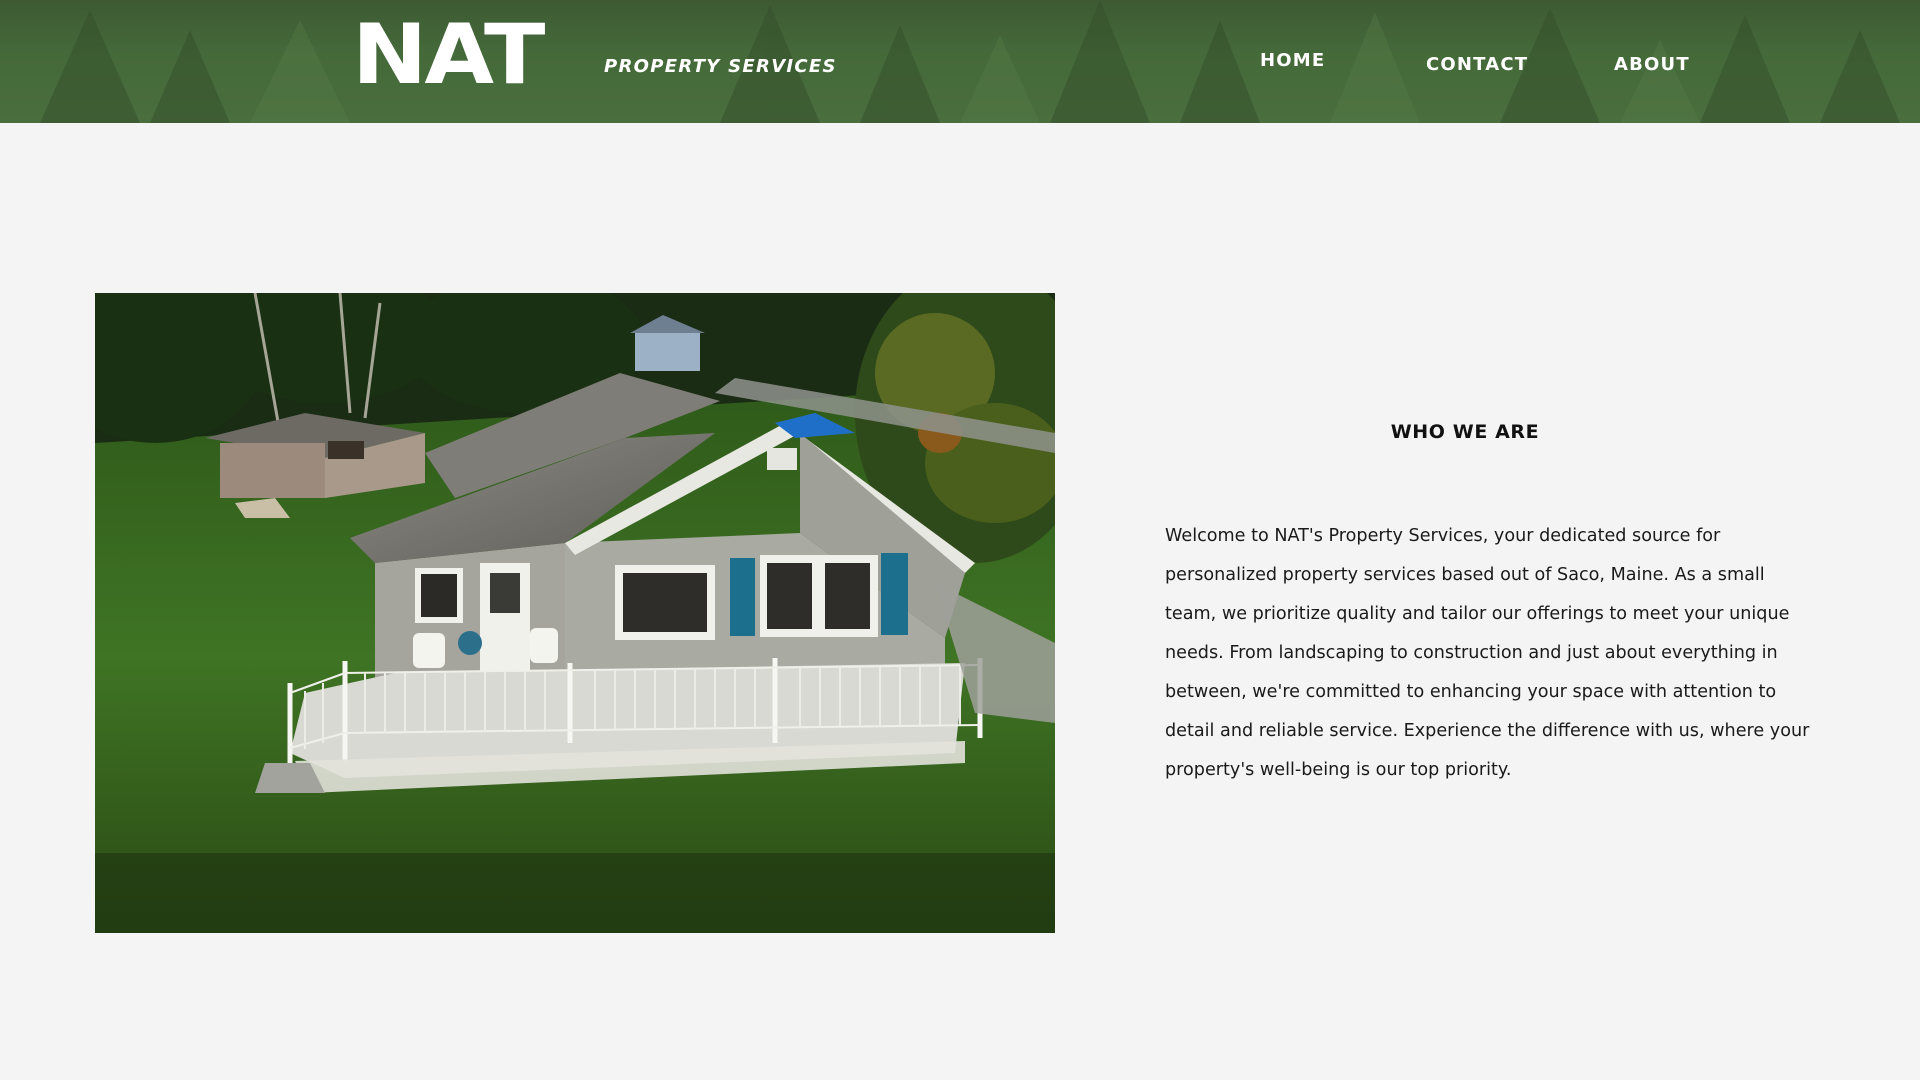 This screenshot has width=1920, height=1080. I want to click on site-logo: NAT, so click(448, 55).